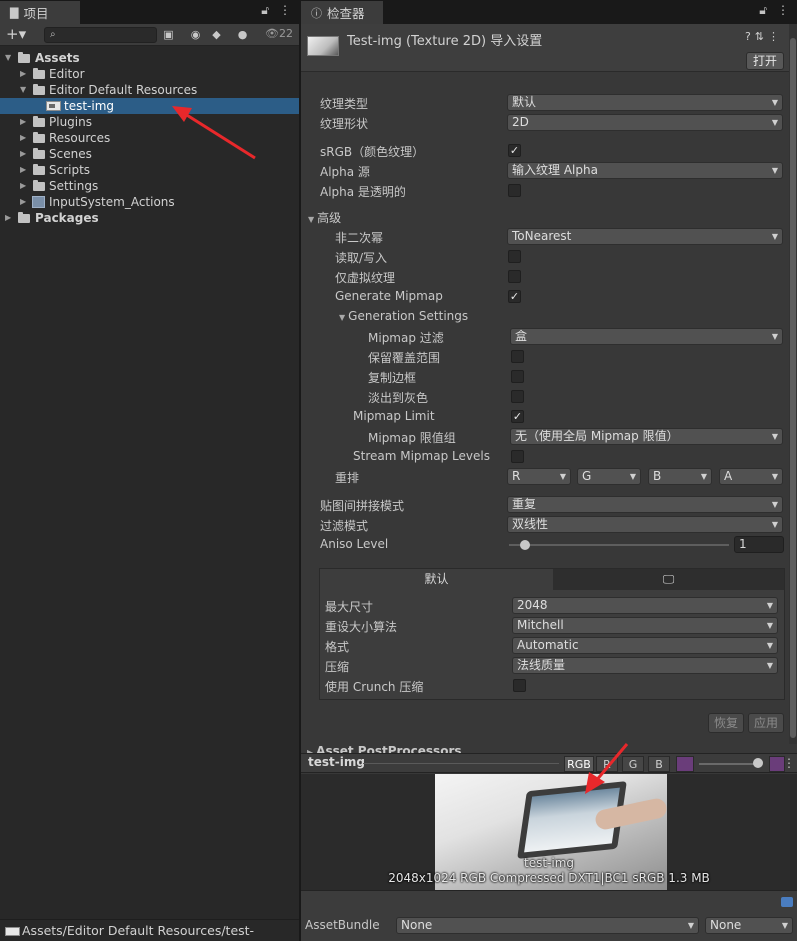 The image size is (797, 941). I want to click on mipmap-limit-group-dropdown: 无（使用全局 Mipmap 限值）, so click(646, 436).